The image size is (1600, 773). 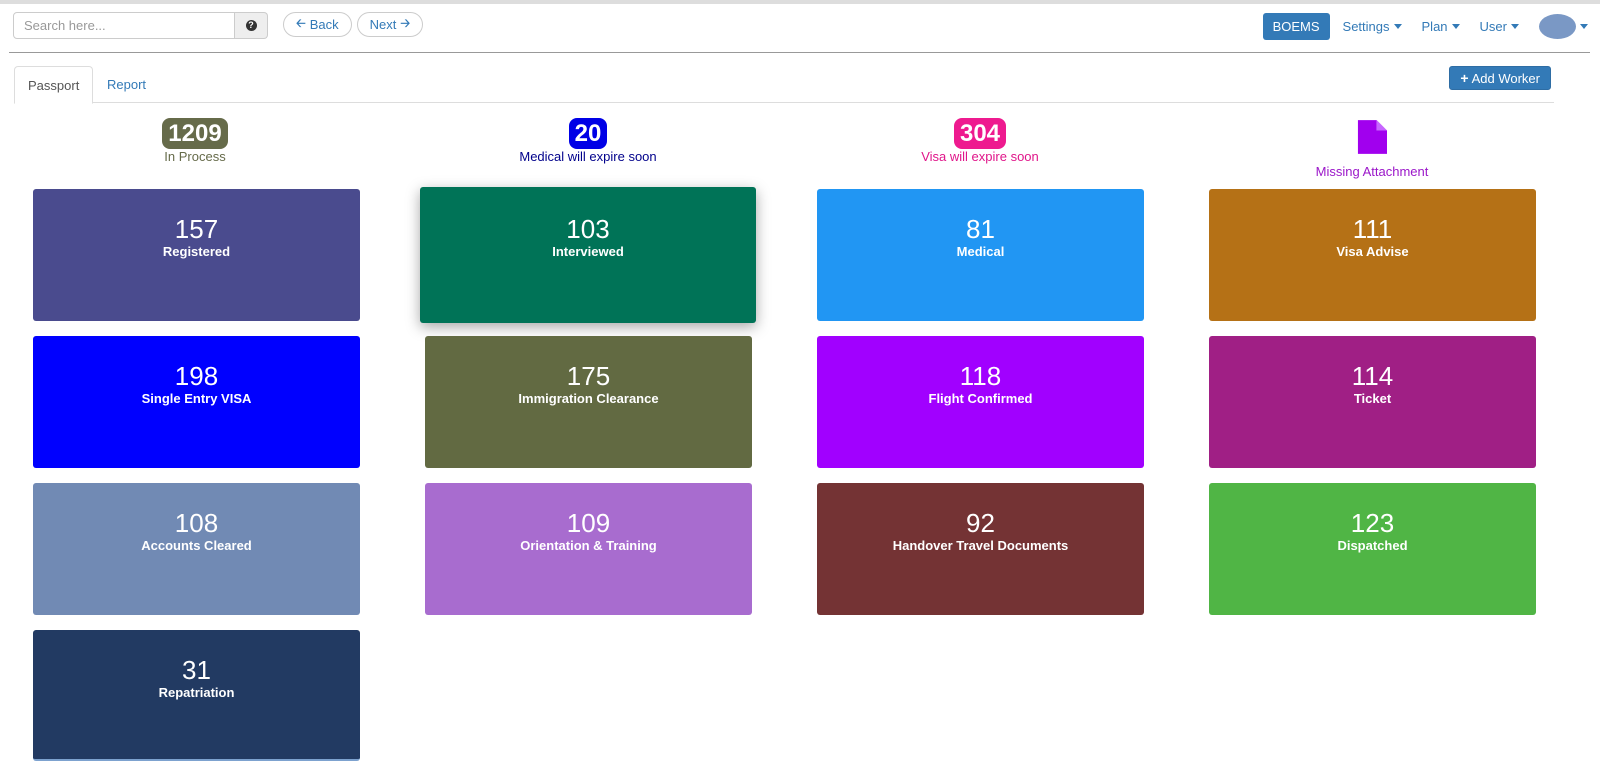 I want to click on settings-menu: Settings, so click(x=1372, y=26).